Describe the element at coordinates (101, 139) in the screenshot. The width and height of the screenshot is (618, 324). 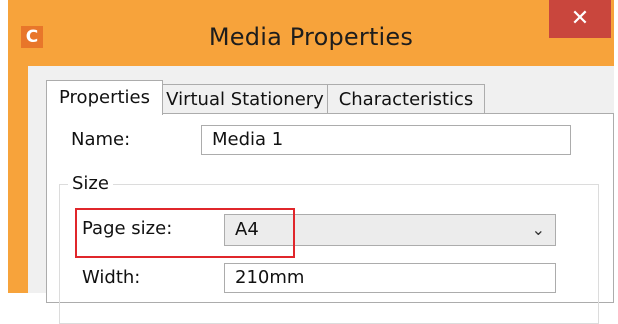
I see `name-label: Name:` at that location.